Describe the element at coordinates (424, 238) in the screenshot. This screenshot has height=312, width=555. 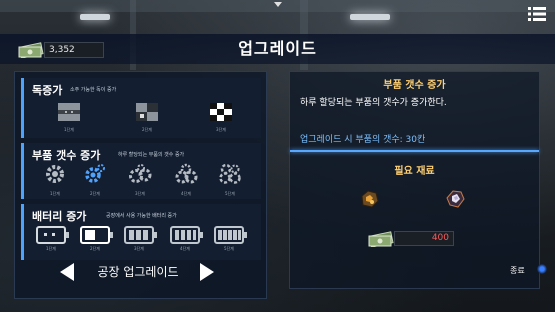
I see `upgrade-cost: 400` at that location.